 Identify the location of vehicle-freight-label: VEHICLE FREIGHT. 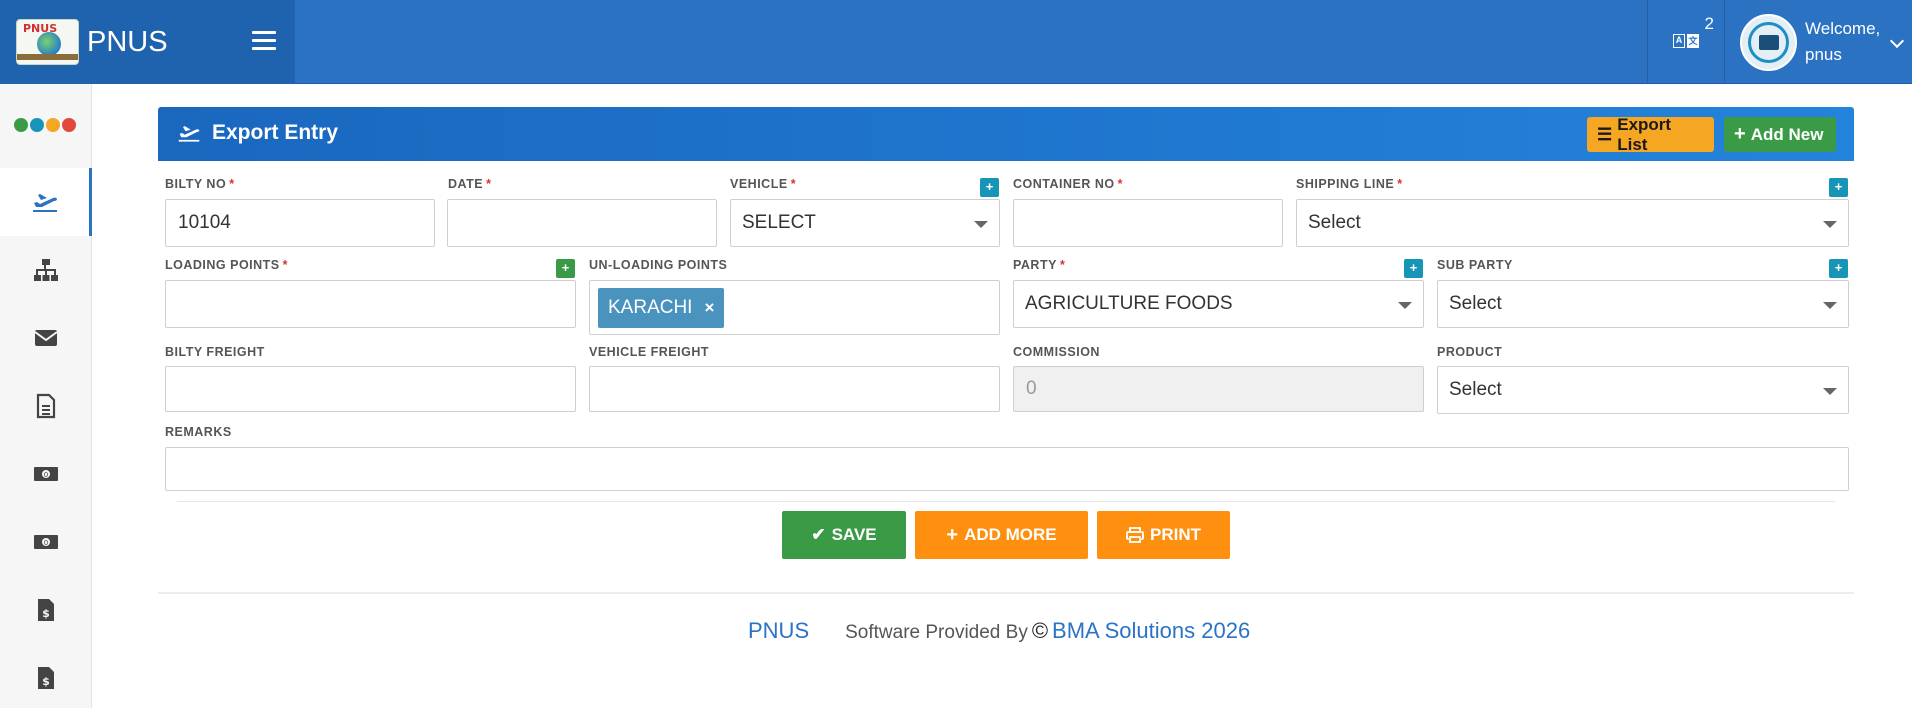
(649, 352).